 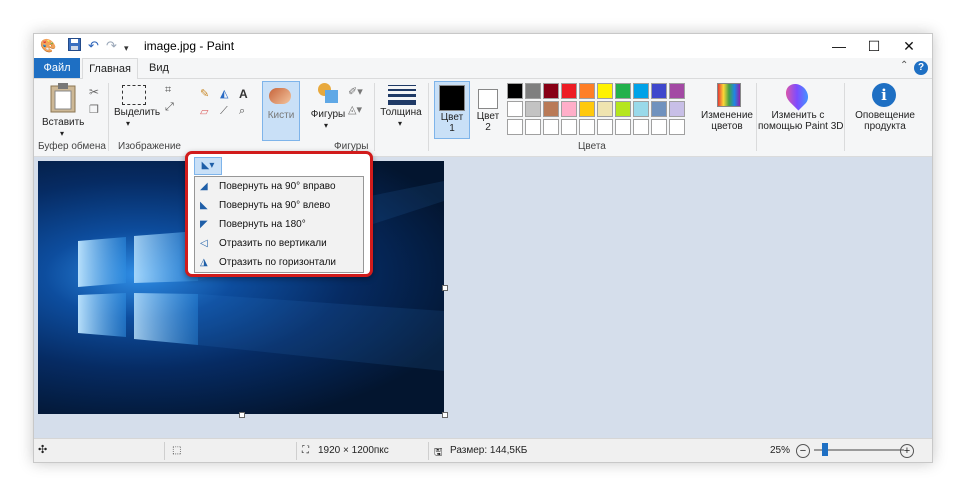 What do you see at coordinates (353, 450) in the screenshot?
I see `image-dimensions: 1920 × 1200пкс` at bounding box center [353, 450].